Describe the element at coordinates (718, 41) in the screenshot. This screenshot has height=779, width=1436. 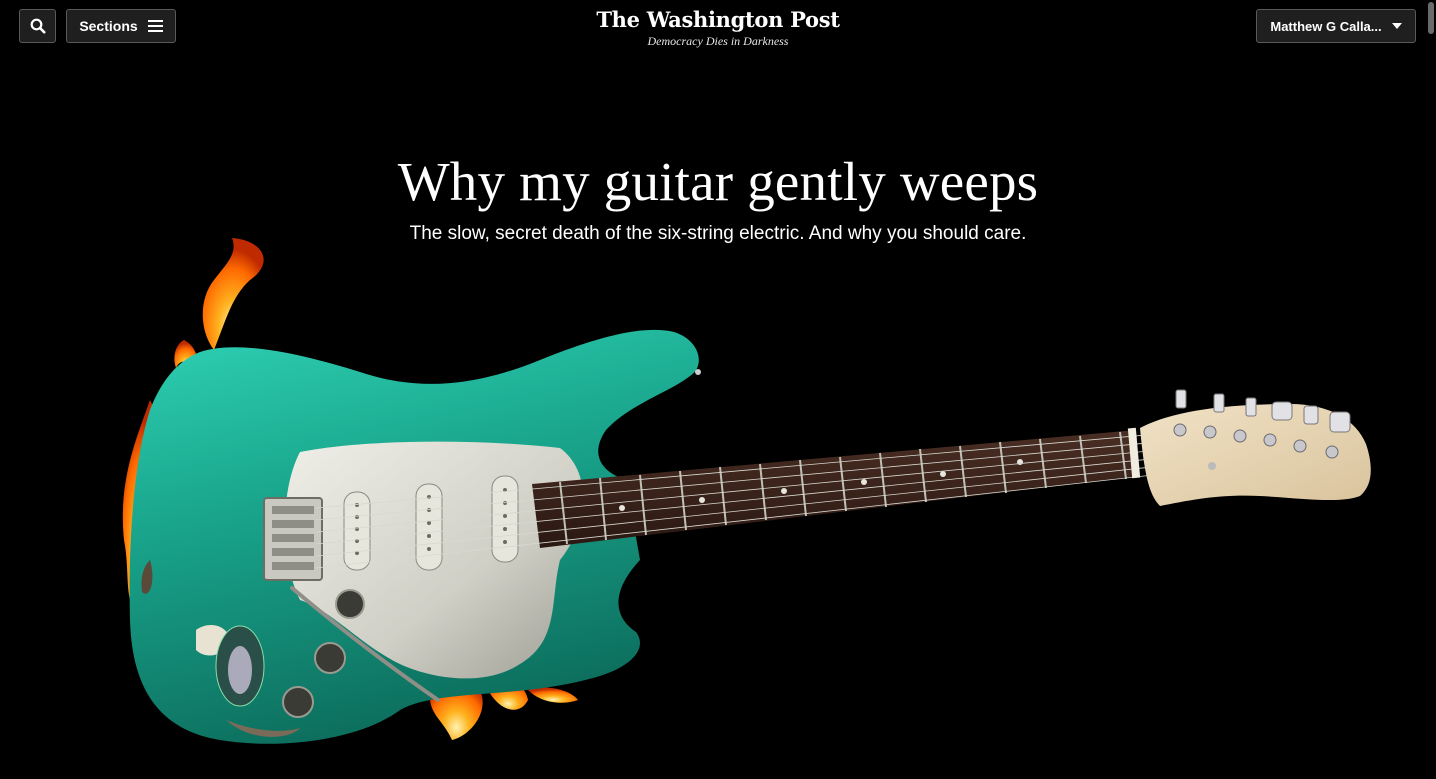
I see `site-tagline: Democracy Dies in Darkness` at that location.